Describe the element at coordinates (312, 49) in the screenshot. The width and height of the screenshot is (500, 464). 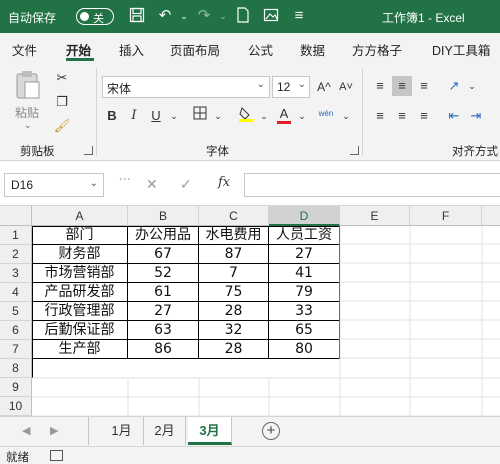
I see `tab-data: 数据` at that location.